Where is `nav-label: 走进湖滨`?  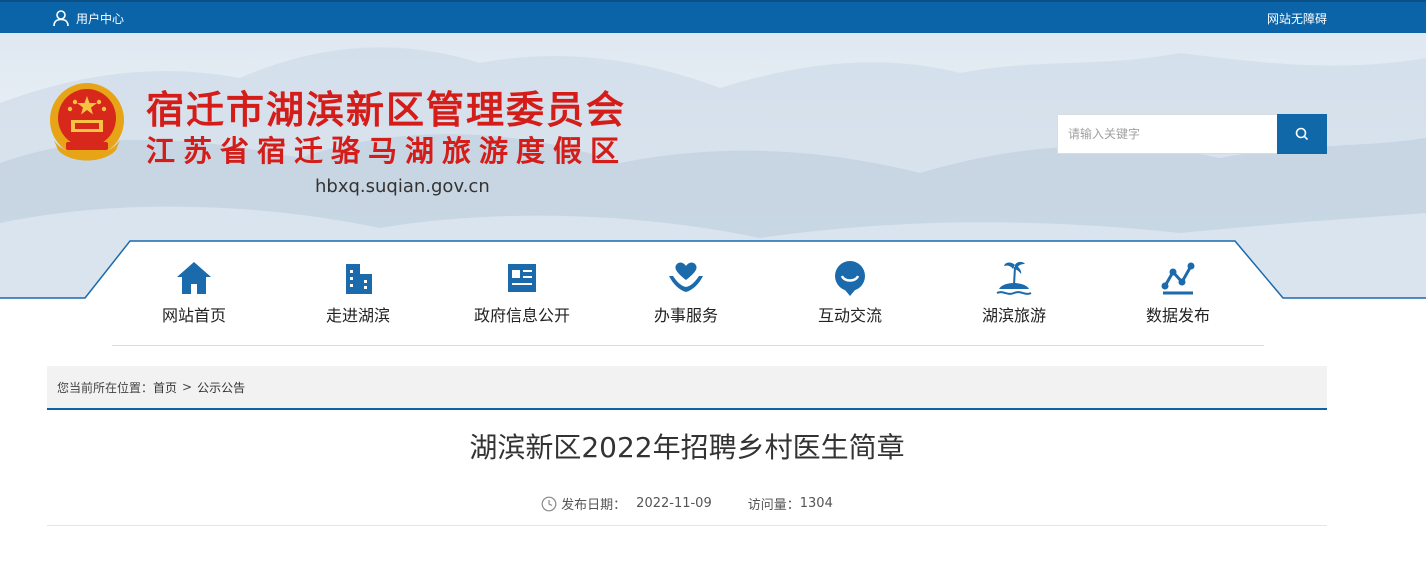
nav-label: 走进湖滨 is located at coordinates (357, 315).